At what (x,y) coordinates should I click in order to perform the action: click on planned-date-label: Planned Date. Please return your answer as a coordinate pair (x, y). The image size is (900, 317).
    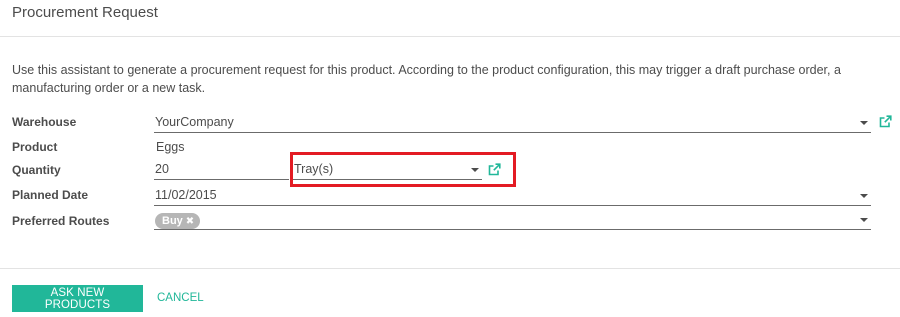
    Looking at the image, I should click on (50, 195).